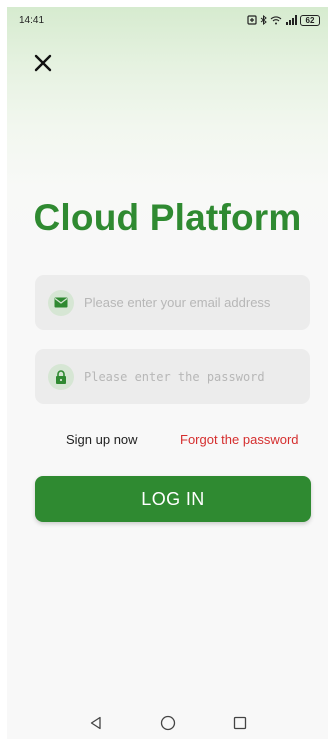 This screenshot has height=739, width=335. What do you see at coordinates (167, 20) in the screenshot?
I see `status-bar: 14:41 62` at bounding box center [167, 20].